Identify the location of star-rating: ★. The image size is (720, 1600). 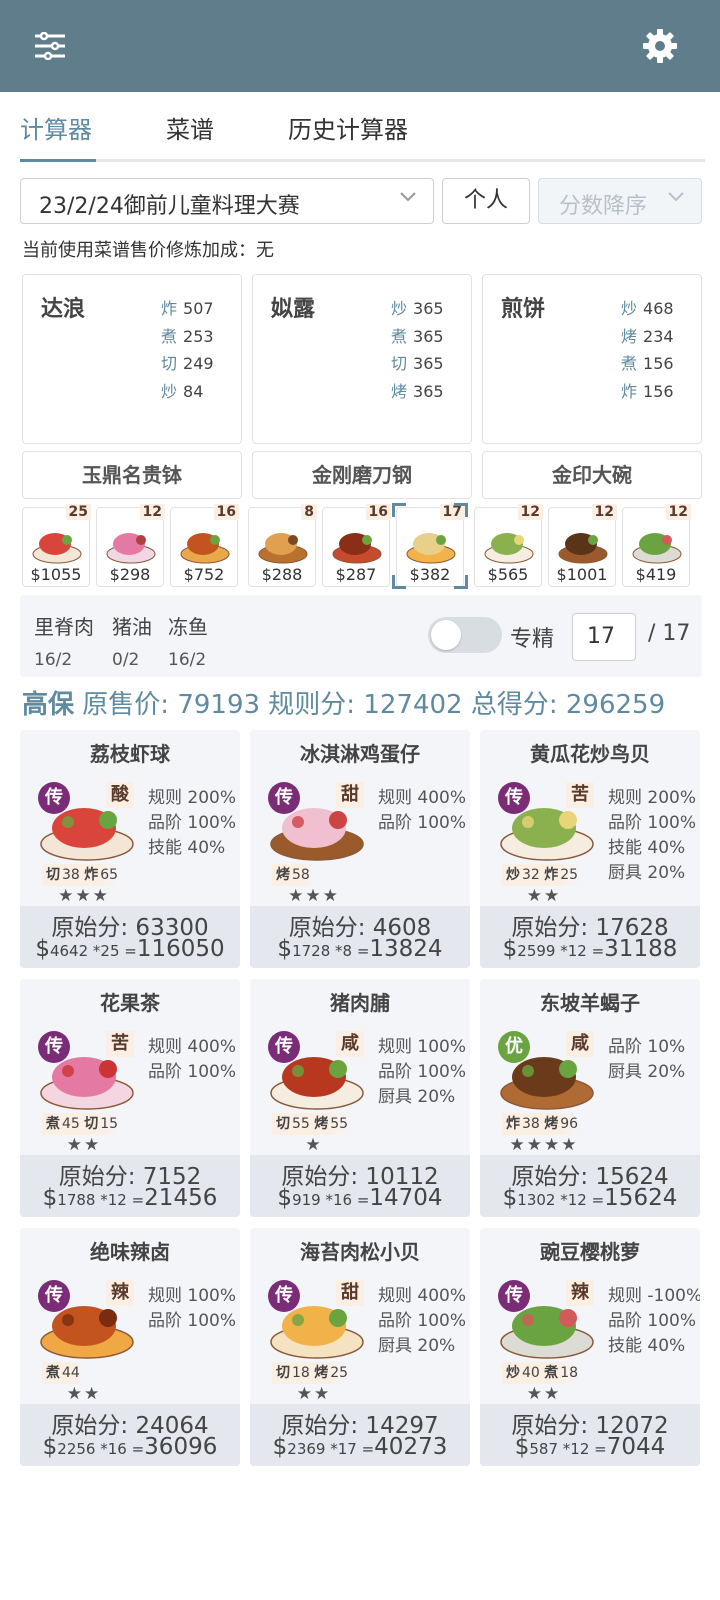
(314, 1145).